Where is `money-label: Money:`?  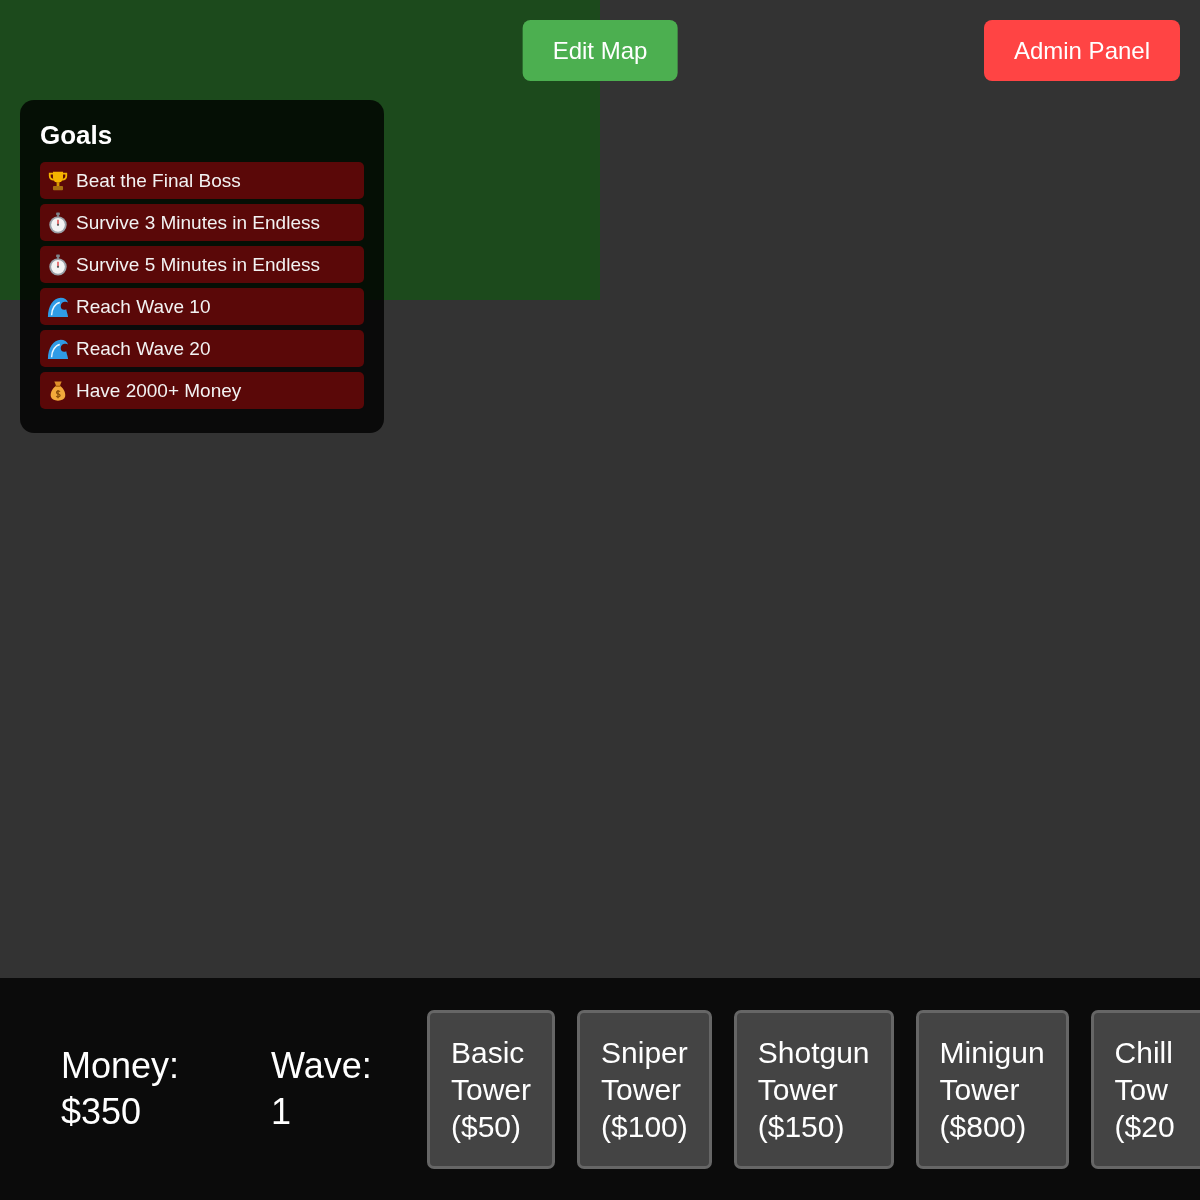
money-label: Money: is located at coordinates (121, 1066).